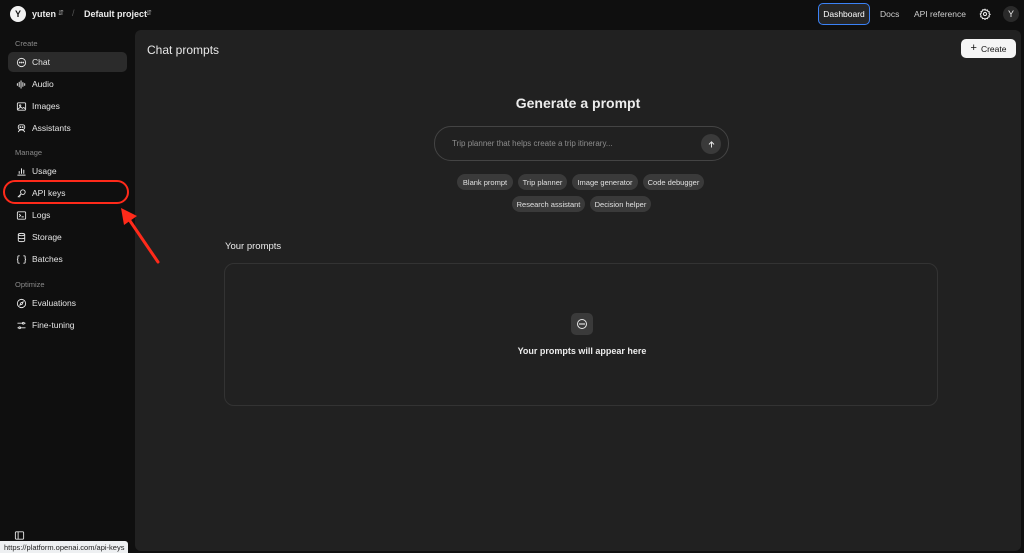 This screenshot has width=1024, height=553. What do you see at coordinates (54, 303) in the screenshot?
I see `sidebar-item-label: Evaluations` at bounding box center [54, 303].